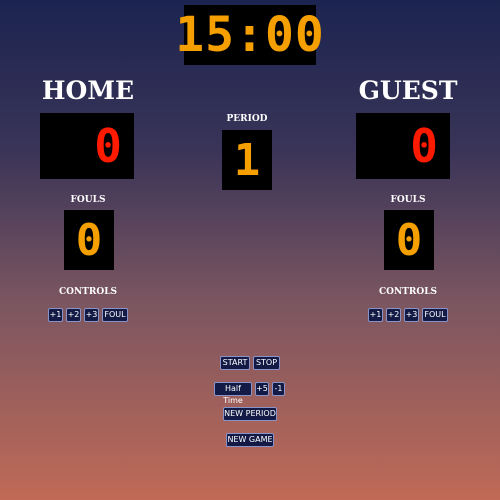  What do you see at coordinates (88, 90) in the screenshot?
I see `home-team-name: HOME` at bounding box center [88, 90].